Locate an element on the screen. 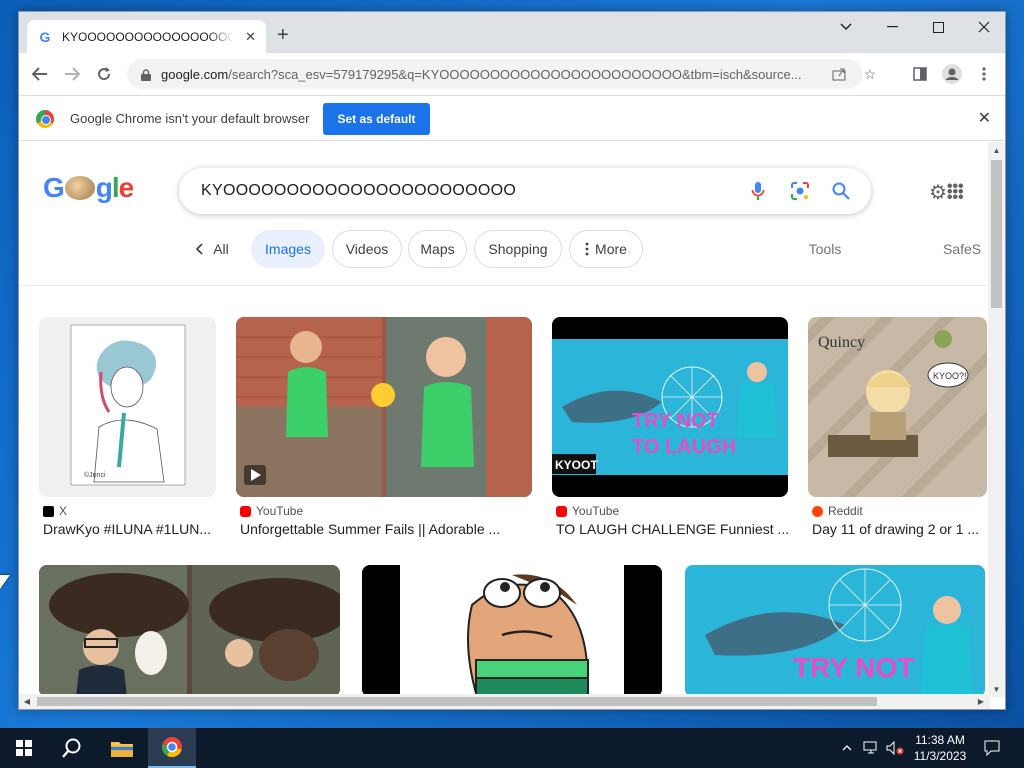 Image resolution: width=1024 pixels, height=768 pixels. browser-tab: G KYOOOOOOOOOOOOOOOOOOOOOOOO ✕ is located at coordinates (146, 36).